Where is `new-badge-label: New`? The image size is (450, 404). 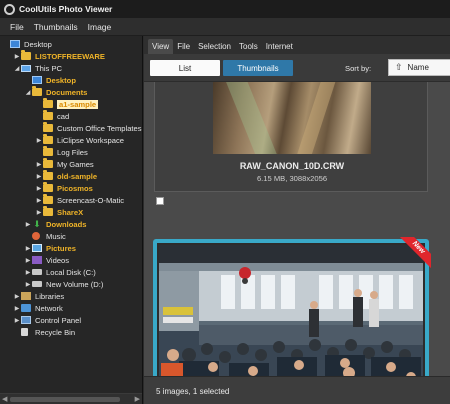 new-badge-label: New is located at coordinates (415, 253).